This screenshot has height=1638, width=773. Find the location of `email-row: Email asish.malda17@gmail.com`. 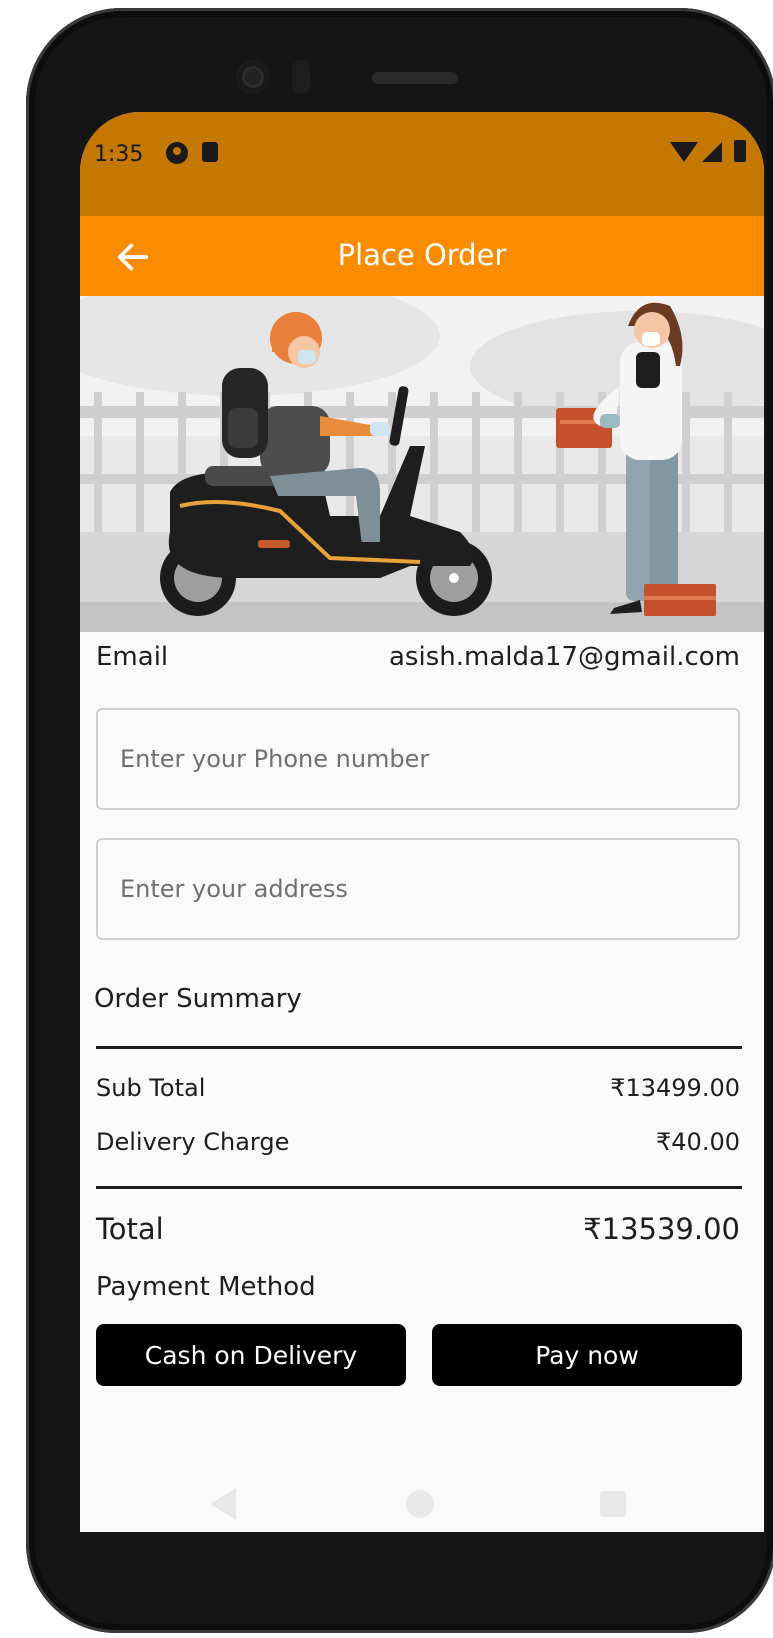

email-row: Email asish.malda17@gmail.com is located at coordinates (418, 657).